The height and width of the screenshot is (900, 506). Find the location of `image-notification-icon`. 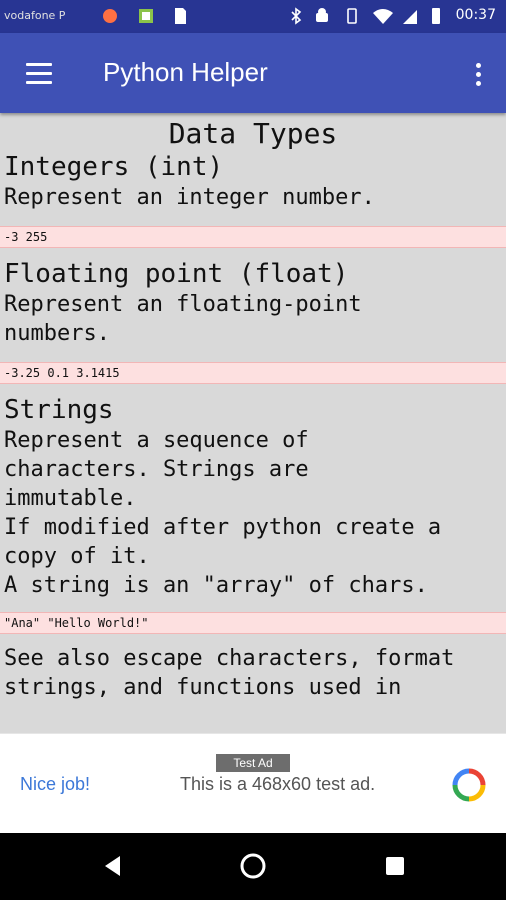

image-notification-icon is located at coordinates (146, 16).